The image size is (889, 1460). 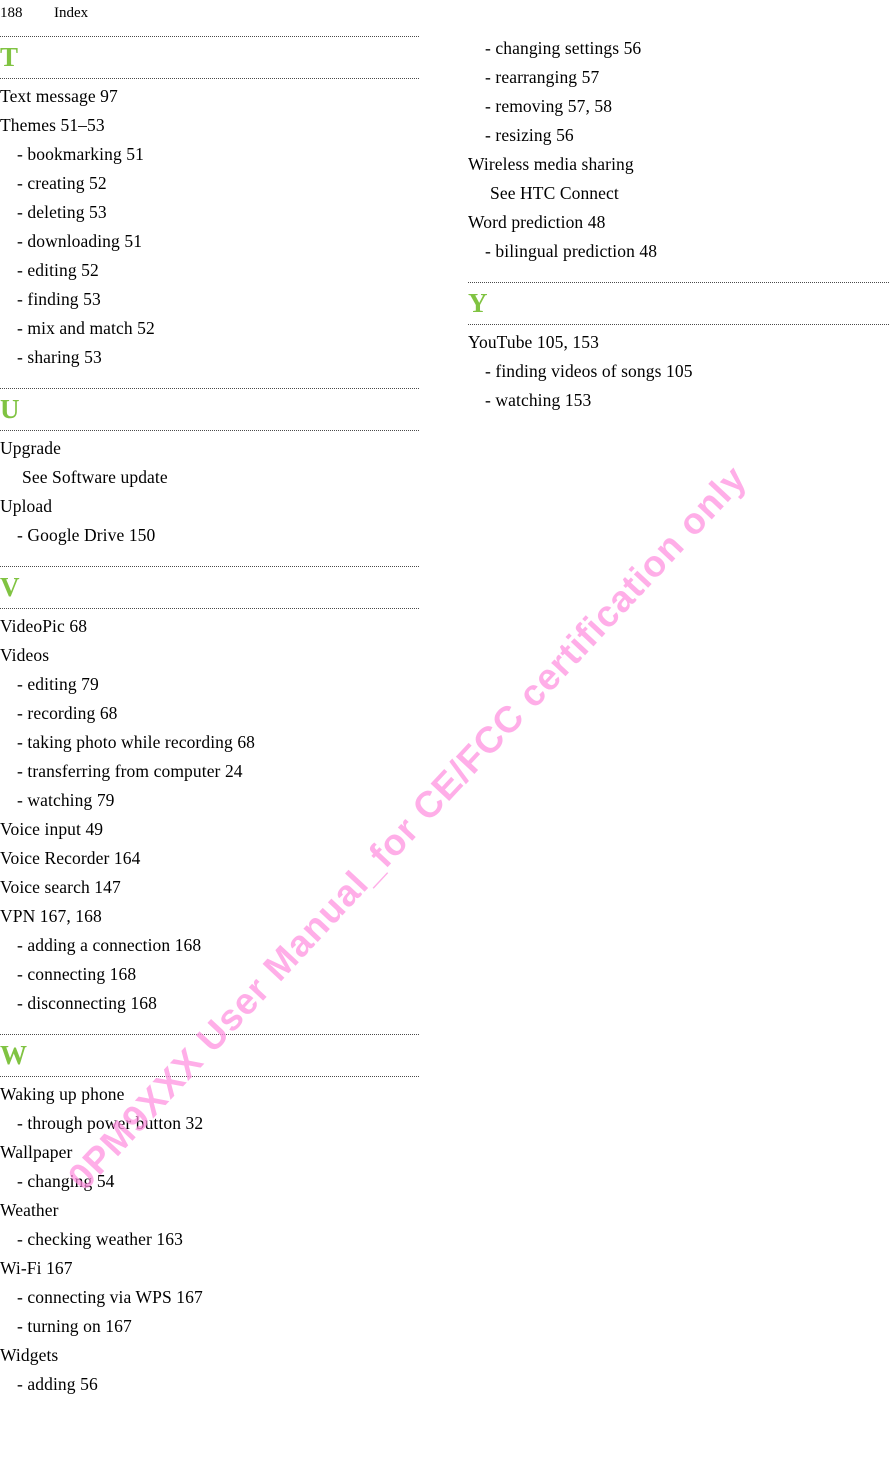 What do you see at coordinates (209, 58) in the screenshot?
I see `section-letter-header: T` at bounding box center [209, 58].